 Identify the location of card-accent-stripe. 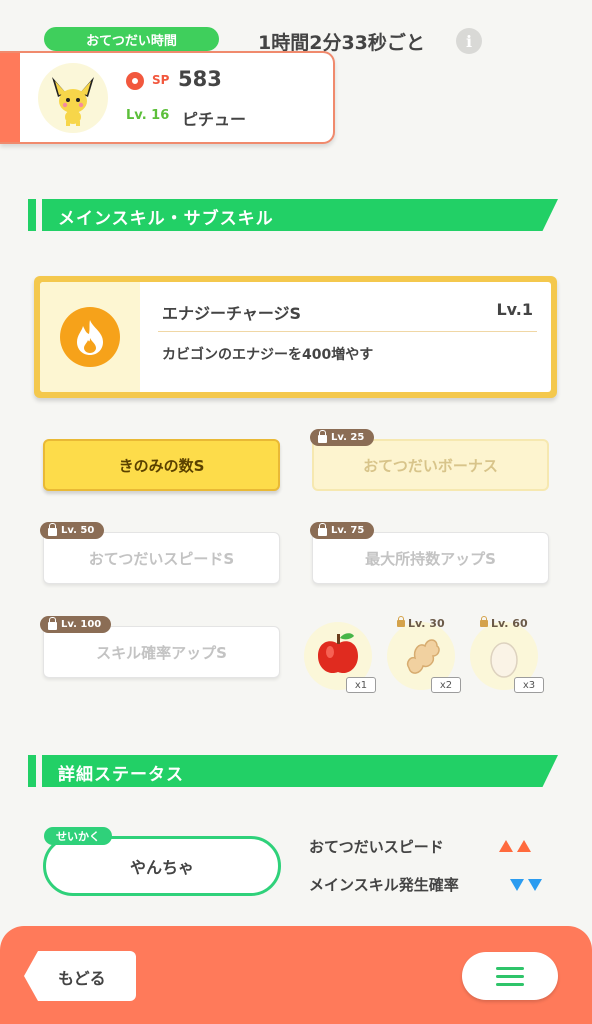
(10, 97).